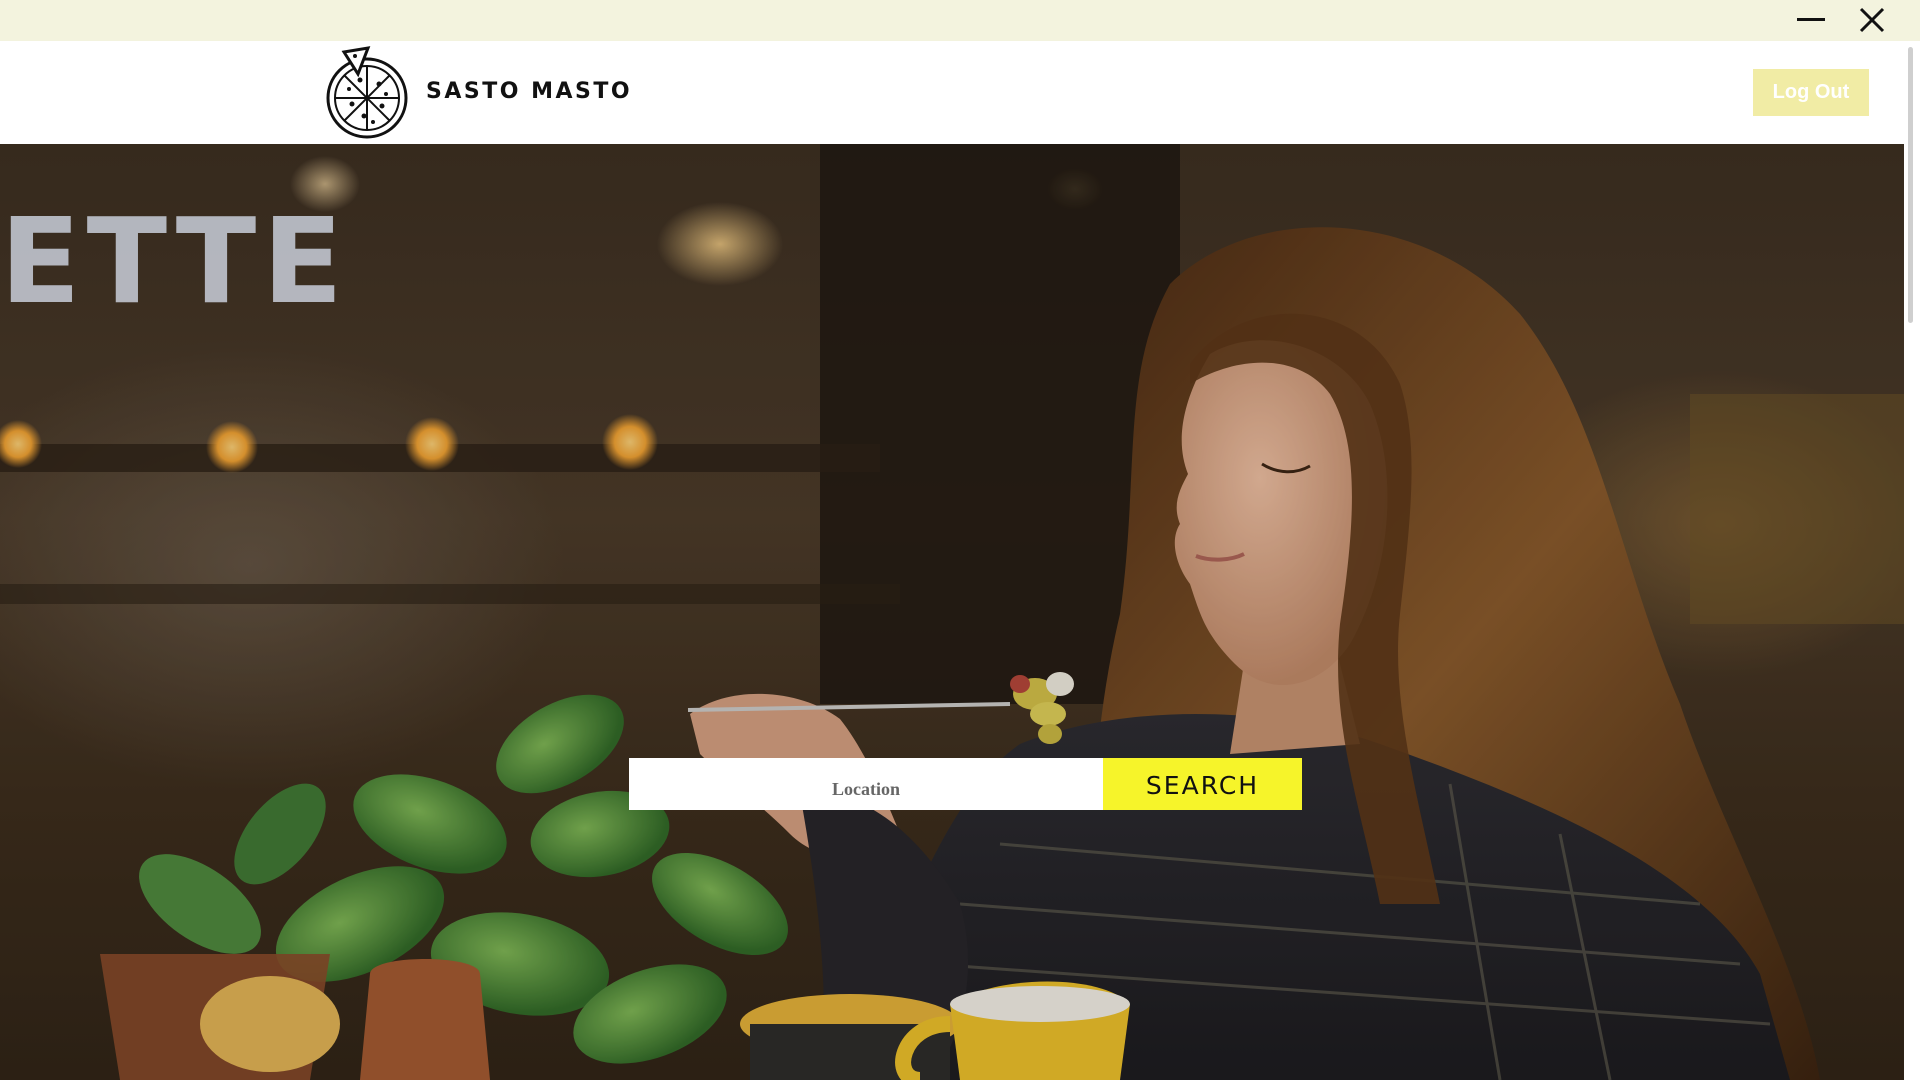 Image resolution: width=1920 pixels, height=1080 pixels. Describe the element at coordinates (1912, 560) in the screenshot. I see `page-scrollbar` at that location.